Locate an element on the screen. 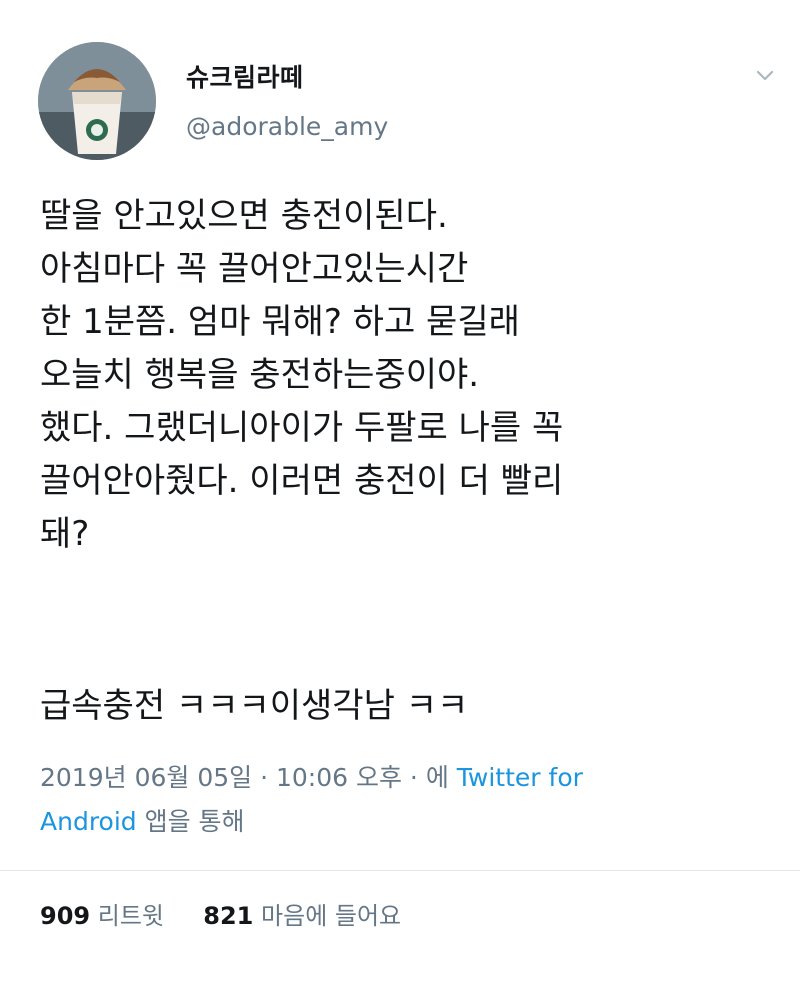  tweet-text-tail: 급속충전 ㅋㅋㅋ이생각남 ㅋㅋ is located at coordinates (254, 706).